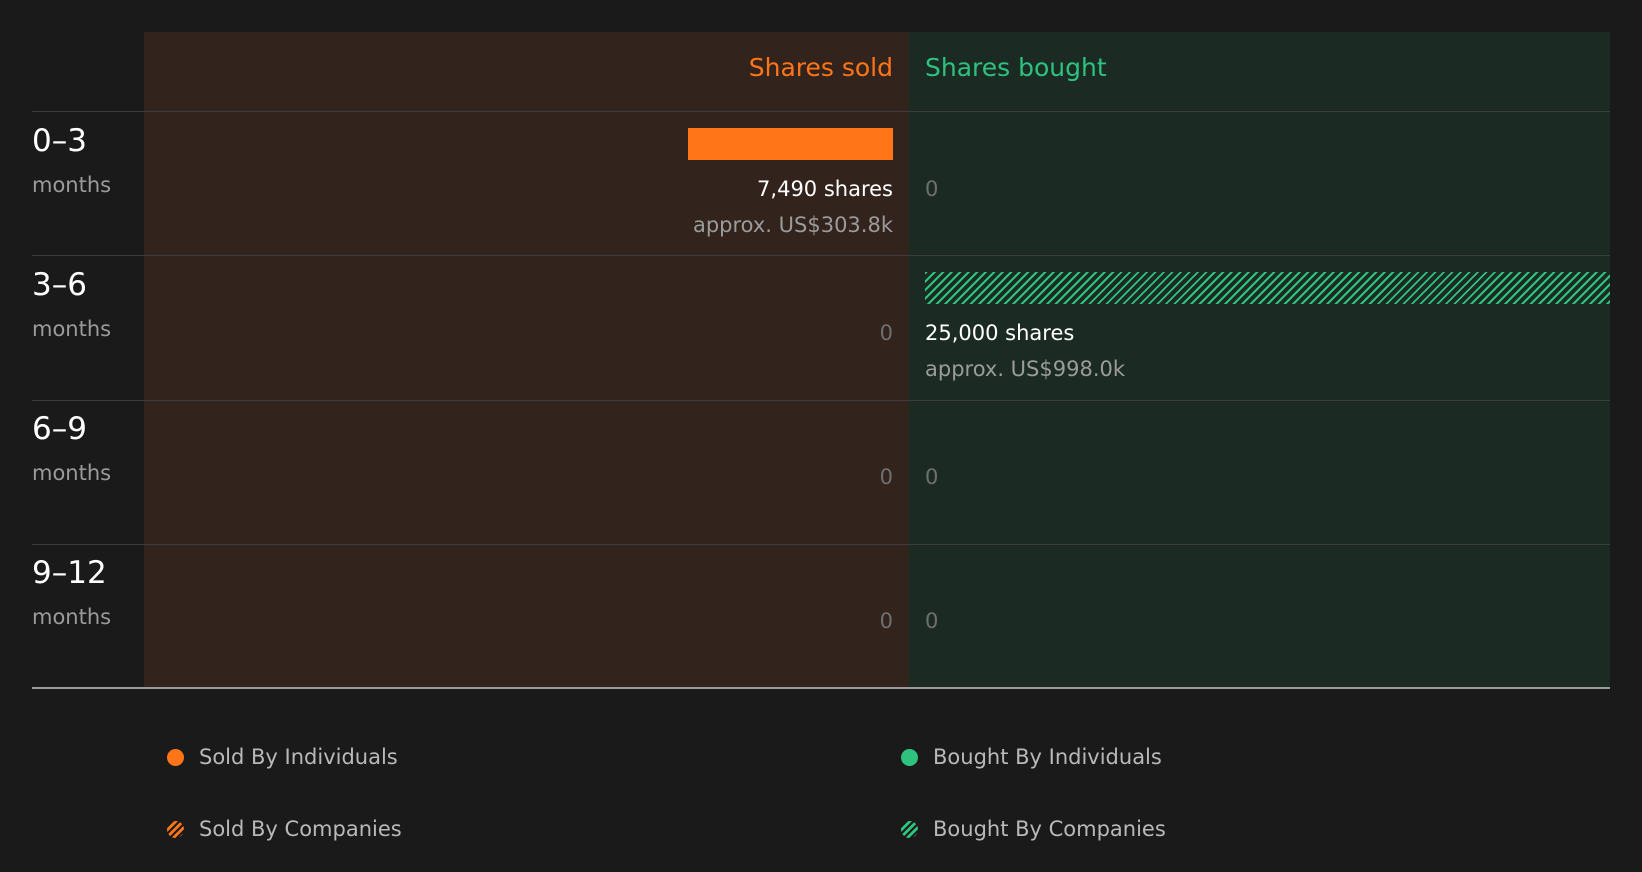 The height and width of the screenshot is (872, 1642). I want to click on bought-shares-label: 25,000 shares, so click(1000, 333).